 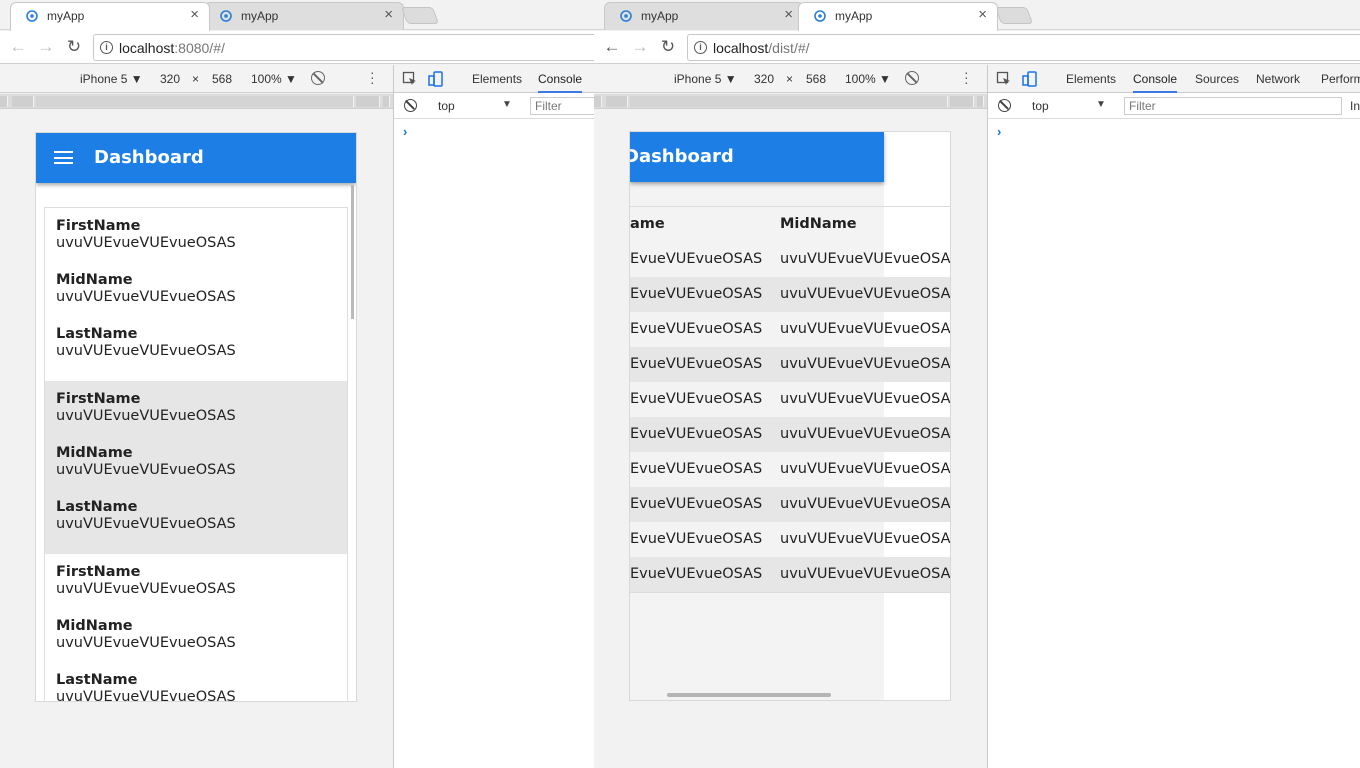 What do you see at coordinates (63, 157) in the screenshot?
I see `menu-icon` at bounding box center [63, 157].